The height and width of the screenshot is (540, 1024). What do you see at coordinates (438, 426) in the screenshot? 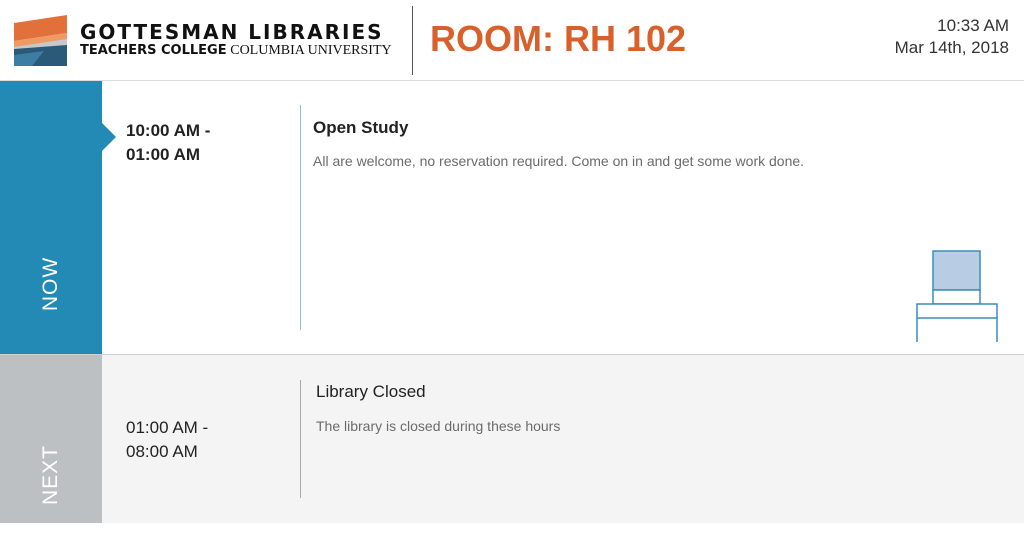
I see `next-event-description: The library is closed during these hours` at bounding box center [438, 426].